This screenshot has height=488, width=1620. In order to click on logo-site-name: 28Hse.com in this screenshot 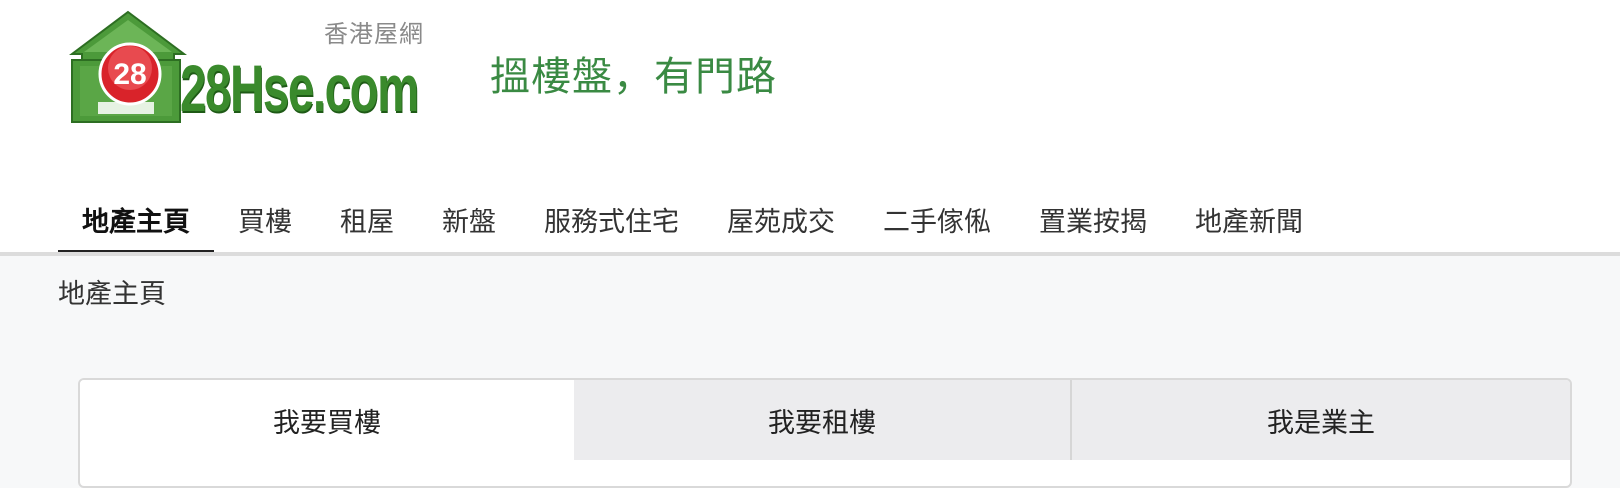, I will do `click(299, 88)`.